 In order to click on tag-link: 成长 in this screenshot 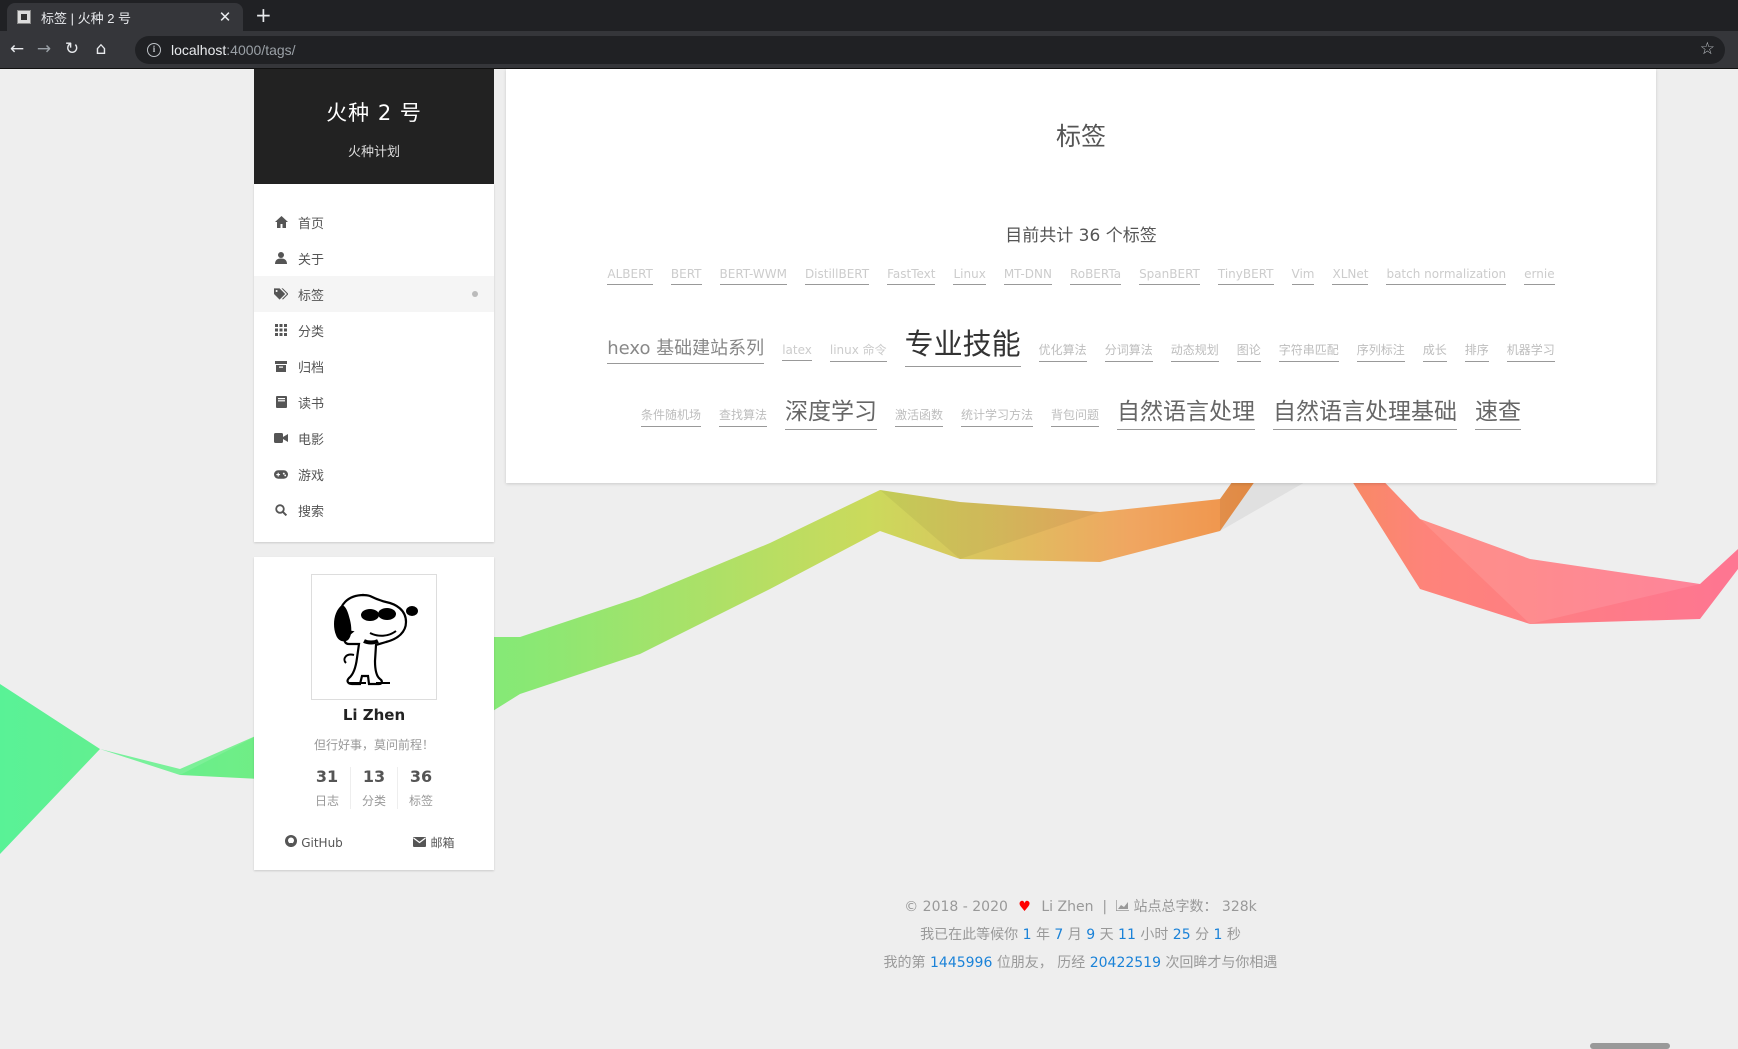, I will do `click(1434, 351)`.